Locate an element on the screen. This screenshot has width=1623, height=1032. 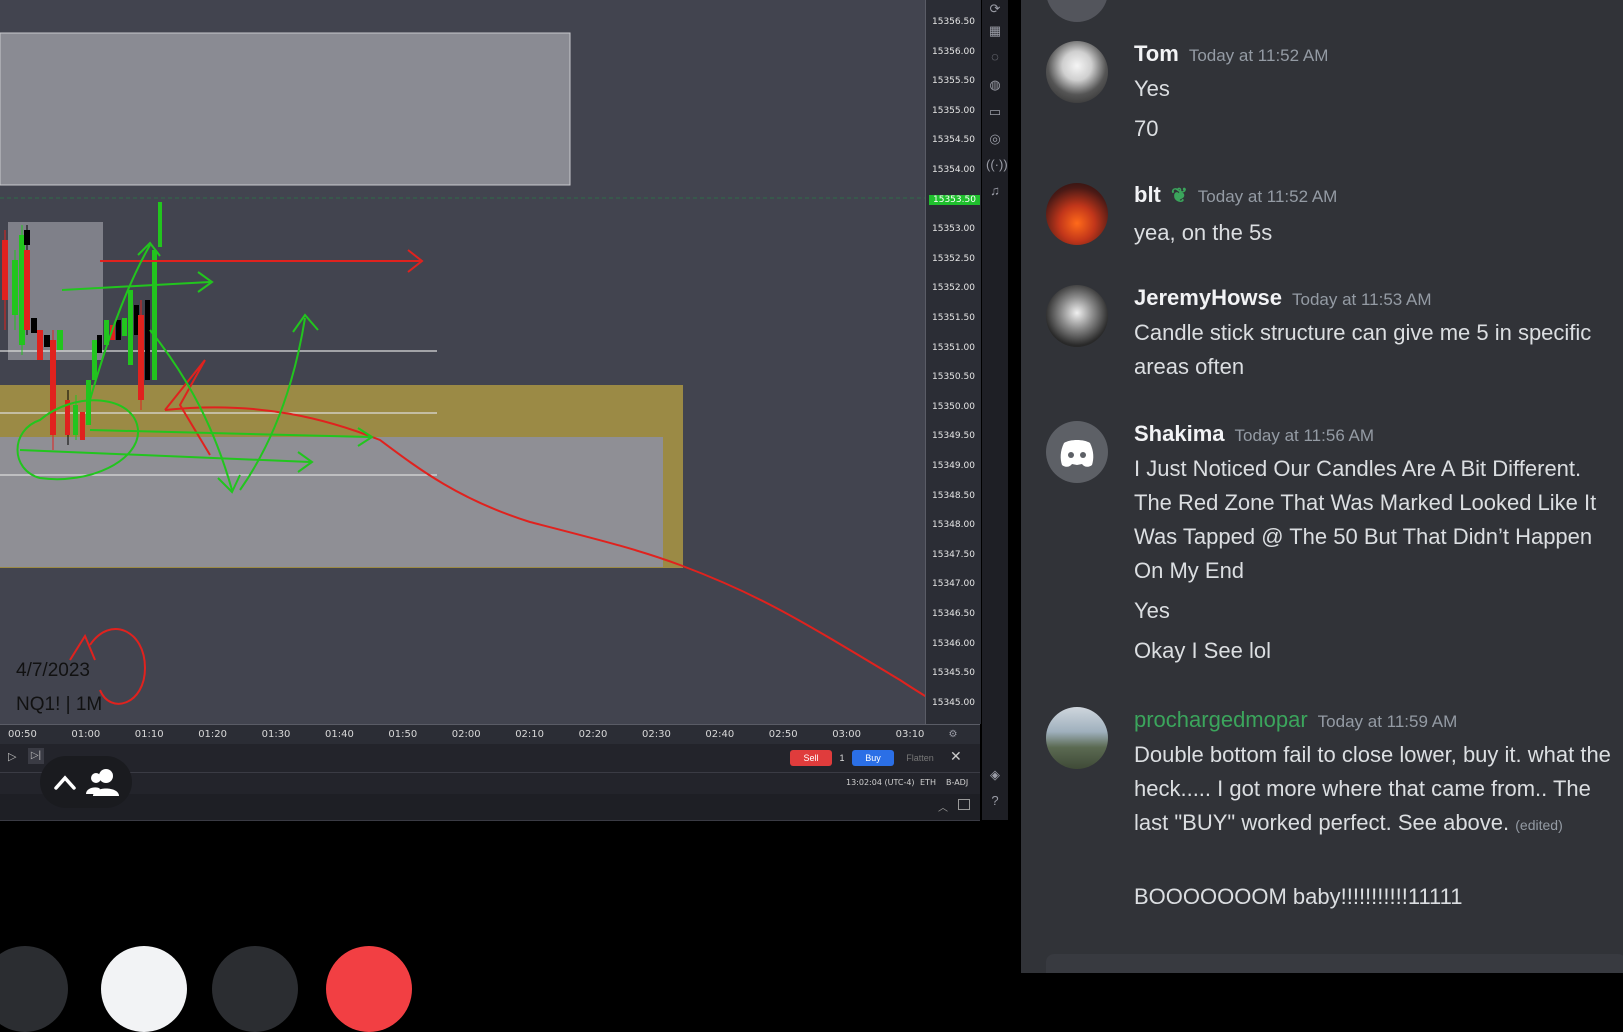
screen-share-button is located at coordinates (144, 989).